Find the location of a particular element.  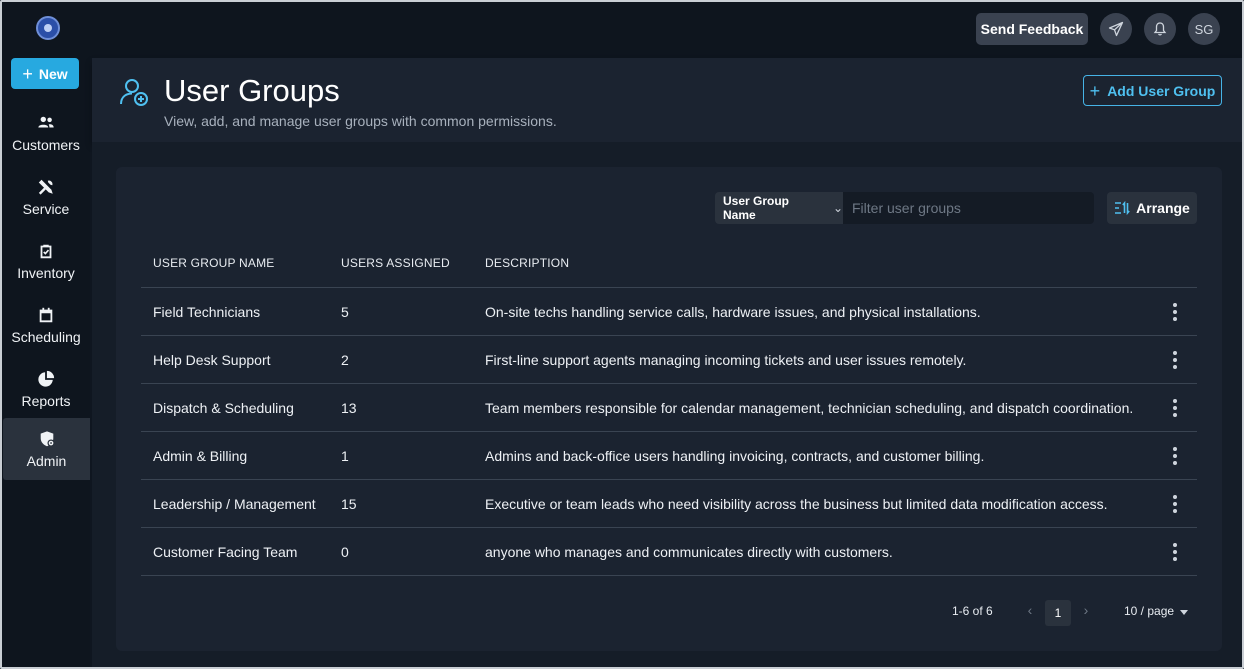

filter-input is located at coordinates (968, 208).